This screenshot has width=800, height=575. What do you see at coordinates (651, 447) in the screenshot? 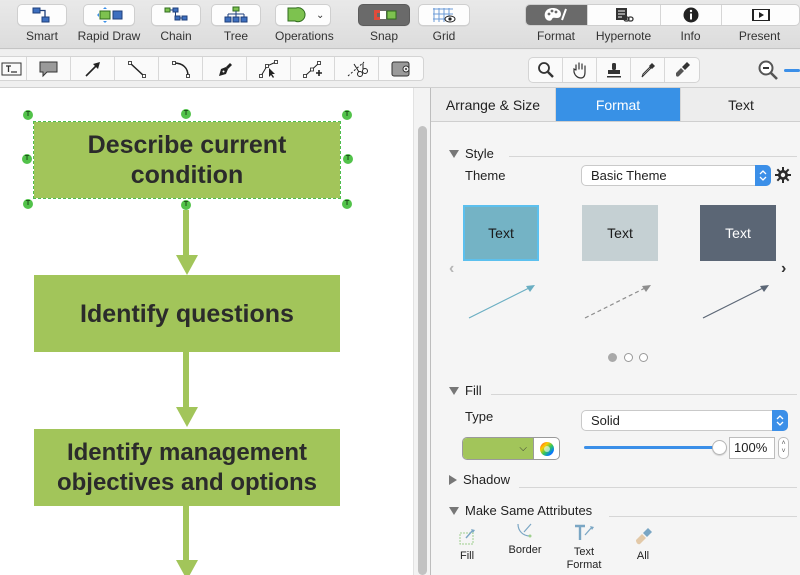
I see `opacity-slider-track` at bounding box center [651, 447].